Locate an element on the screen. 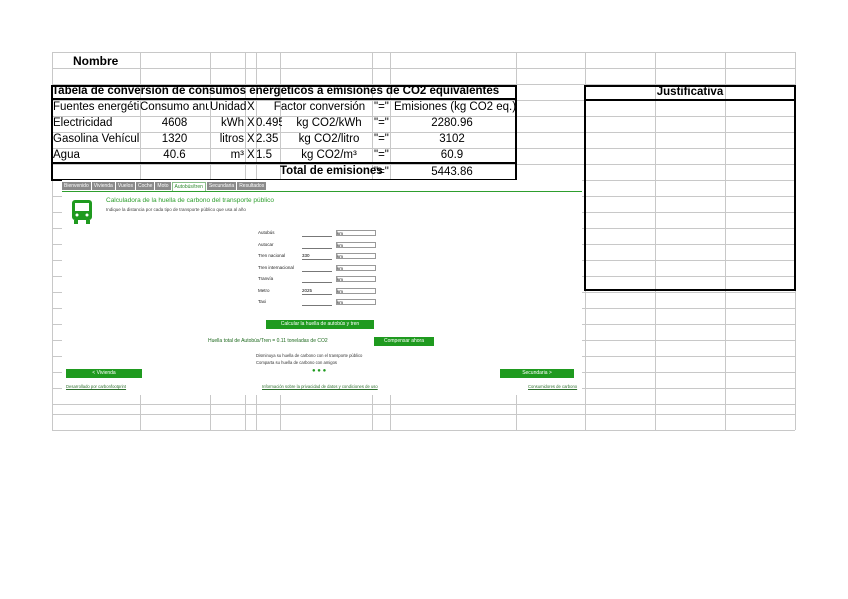  calculator-tab: Autobús/tren is located at coordinates (188, 186).